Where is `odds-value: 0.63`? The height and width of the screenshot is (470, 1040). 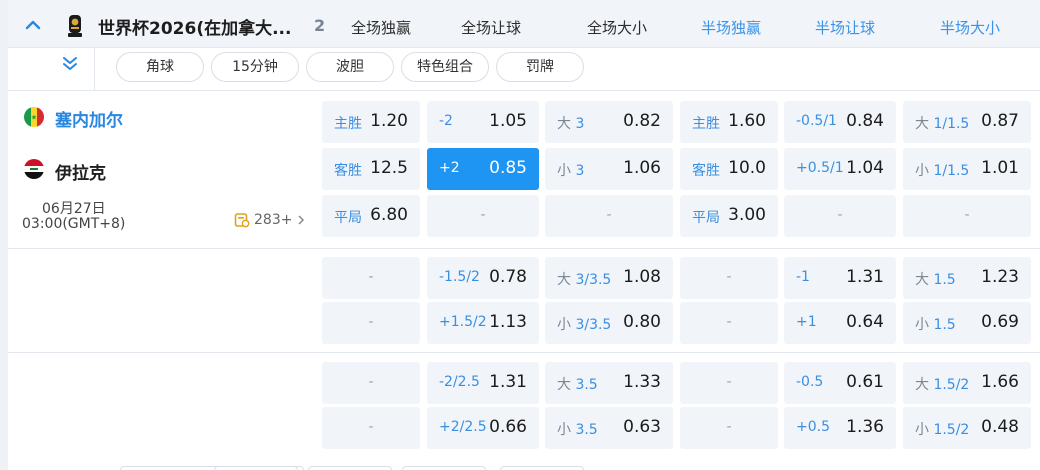 odds-value: 0.63 is located at coordinates (642, 427).